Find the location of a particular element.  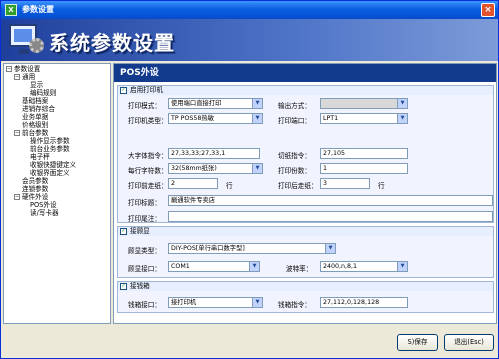

feed-before-label: 打印前走纸： is located at coordinates (148, 186).